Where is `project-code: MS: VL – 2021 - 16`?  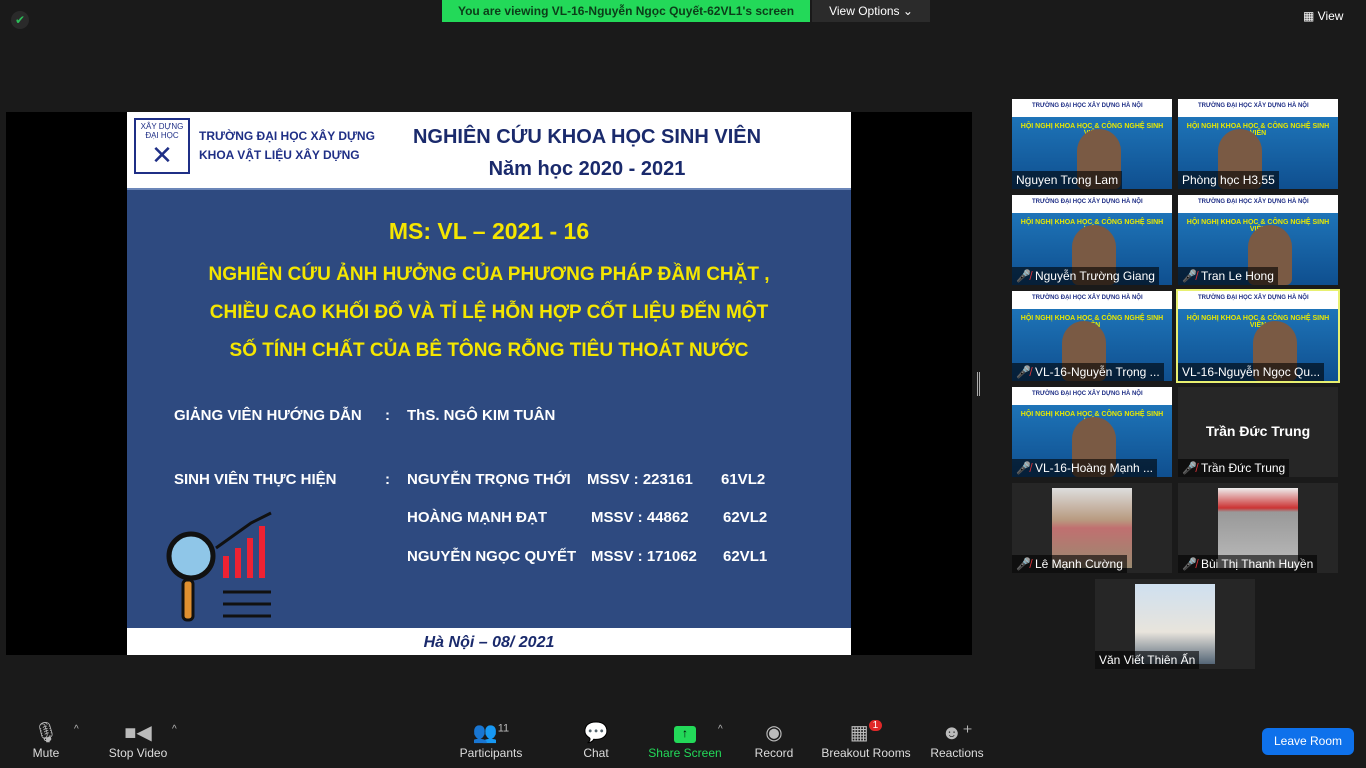 project-code: MS: VL – 2021 - 16 is located at coordinates (489, 231).